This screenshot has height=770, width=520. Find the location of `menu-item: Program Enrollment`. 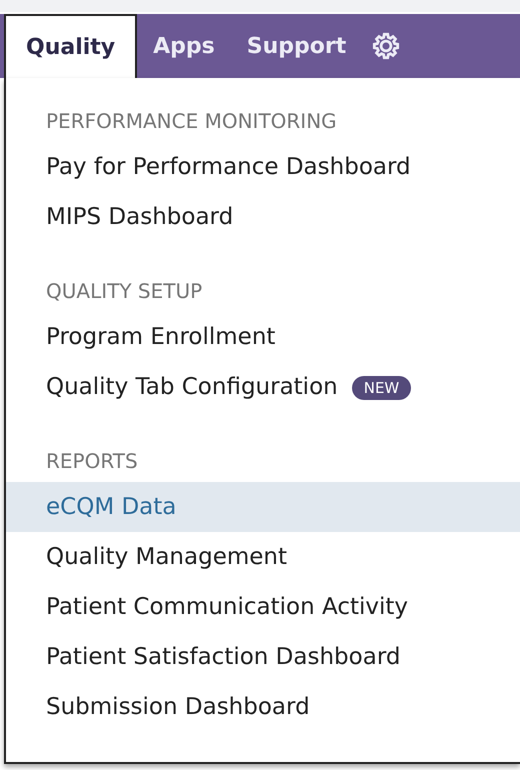

menu-item: Program Enrollment is located at coordinates (263, 337).